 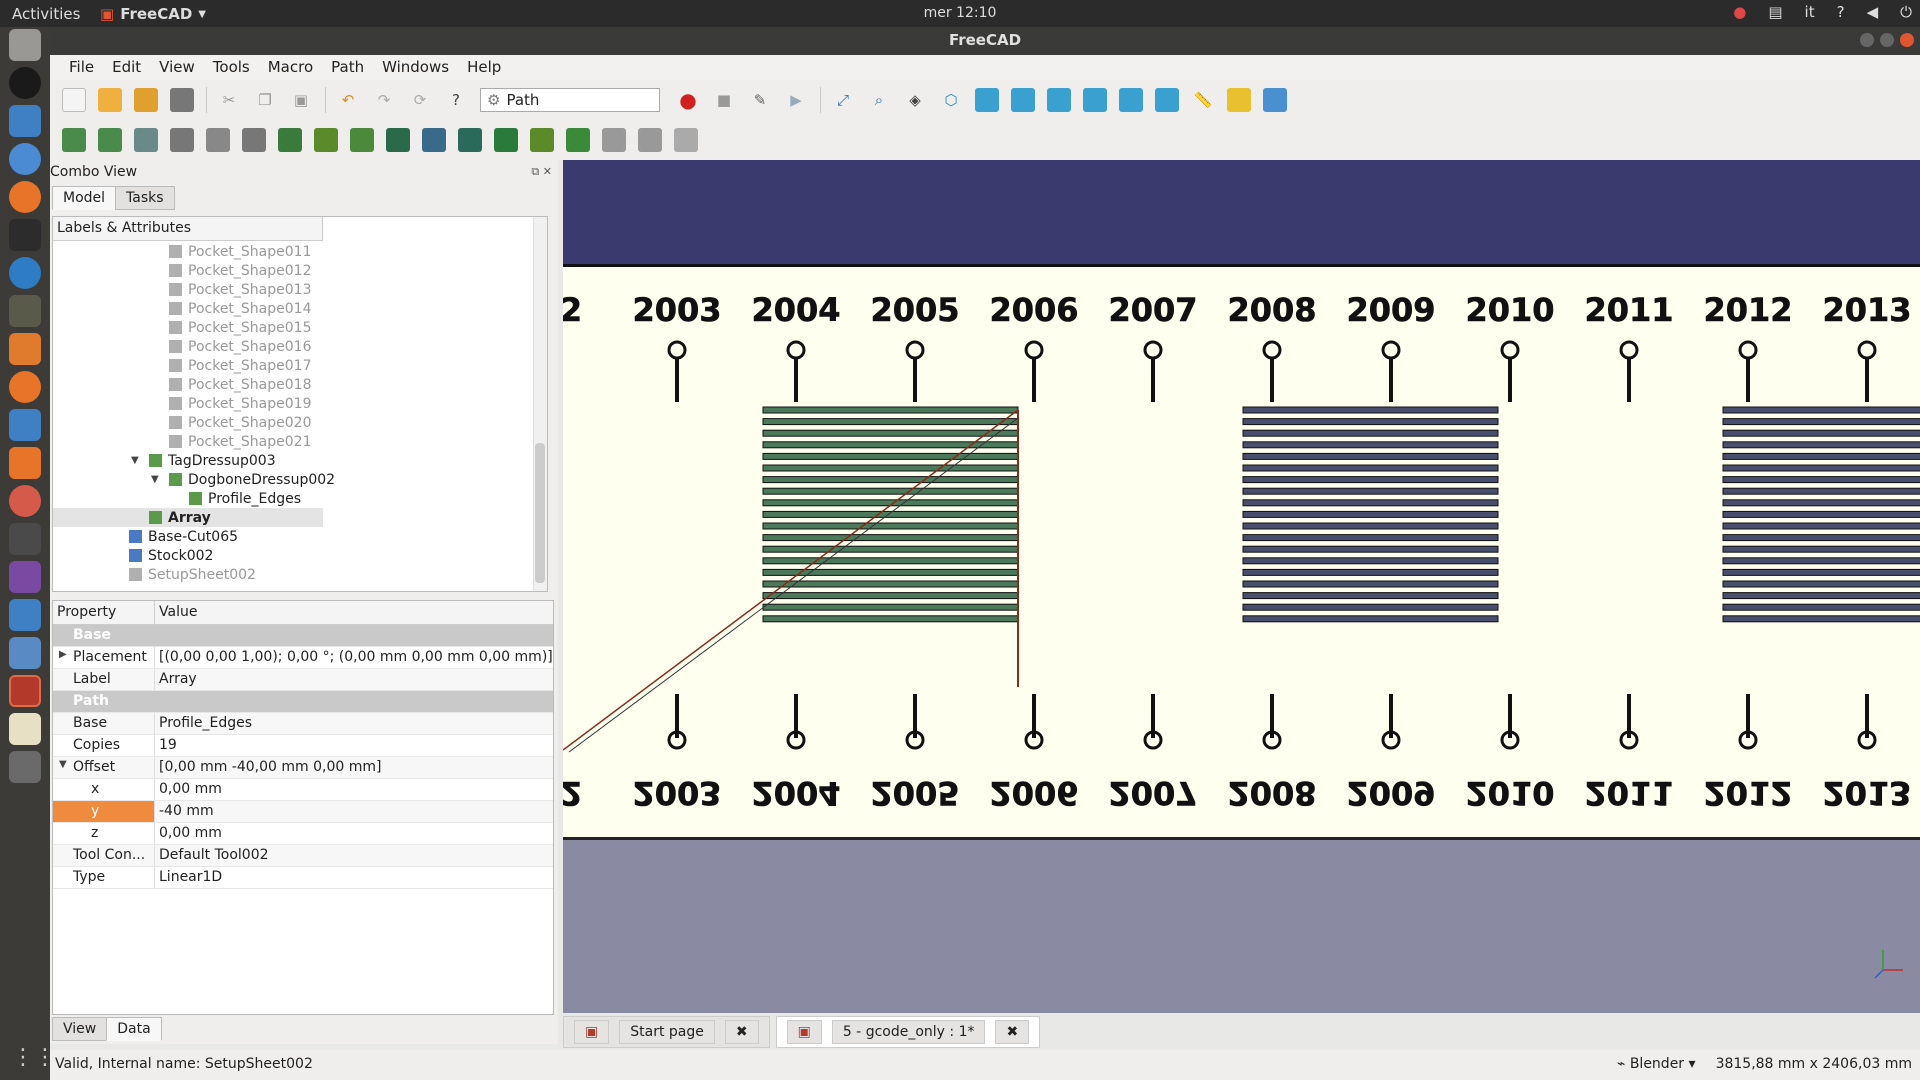 What do you see at coordinates (25, 425) in the screenshot?
I see `sync-icon` at bounding box center [25, 425].